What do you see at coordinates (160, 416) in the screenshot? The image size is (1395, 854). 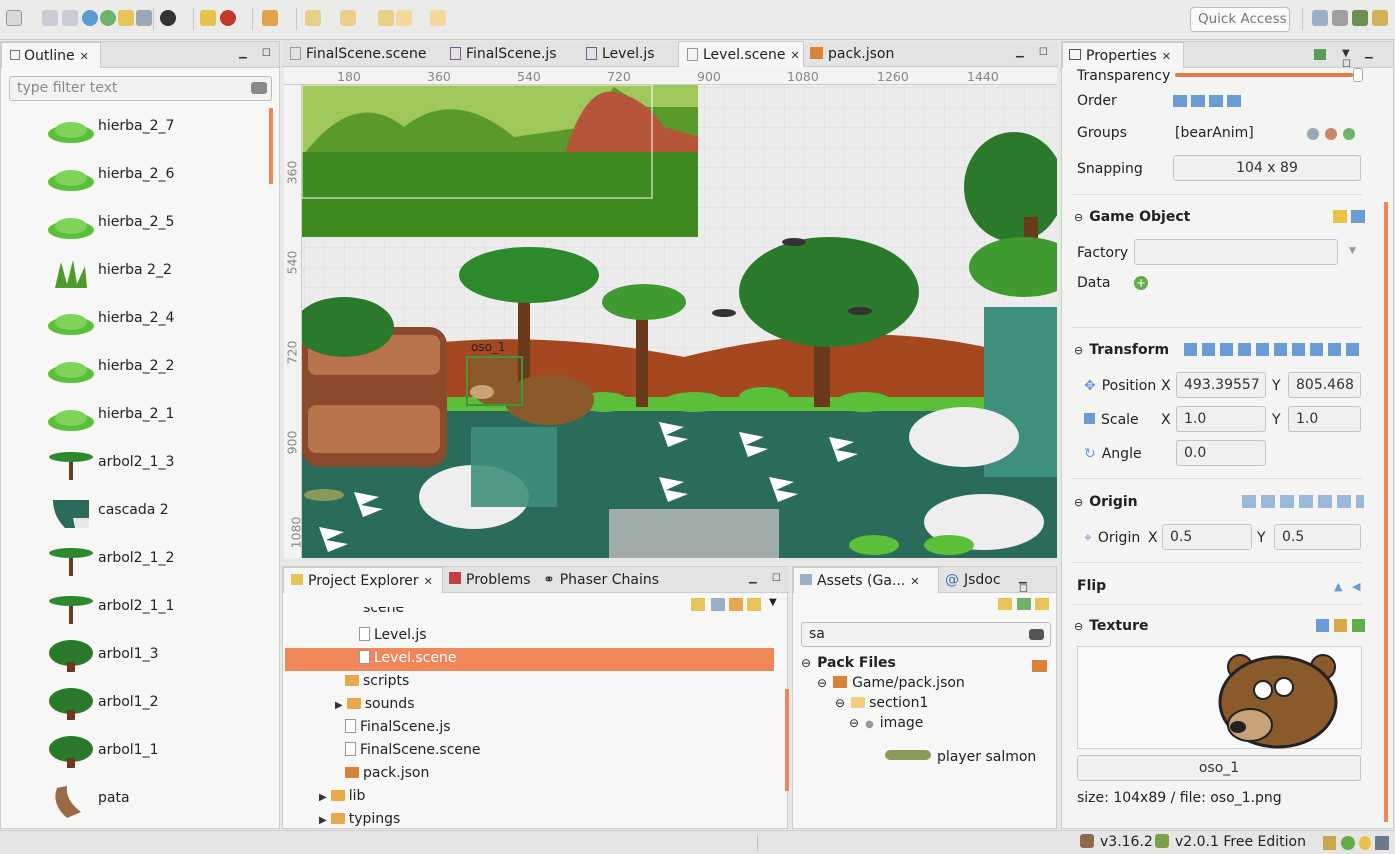 I see `outline-item: hierba_2_1` at bounding box center [160, 416].